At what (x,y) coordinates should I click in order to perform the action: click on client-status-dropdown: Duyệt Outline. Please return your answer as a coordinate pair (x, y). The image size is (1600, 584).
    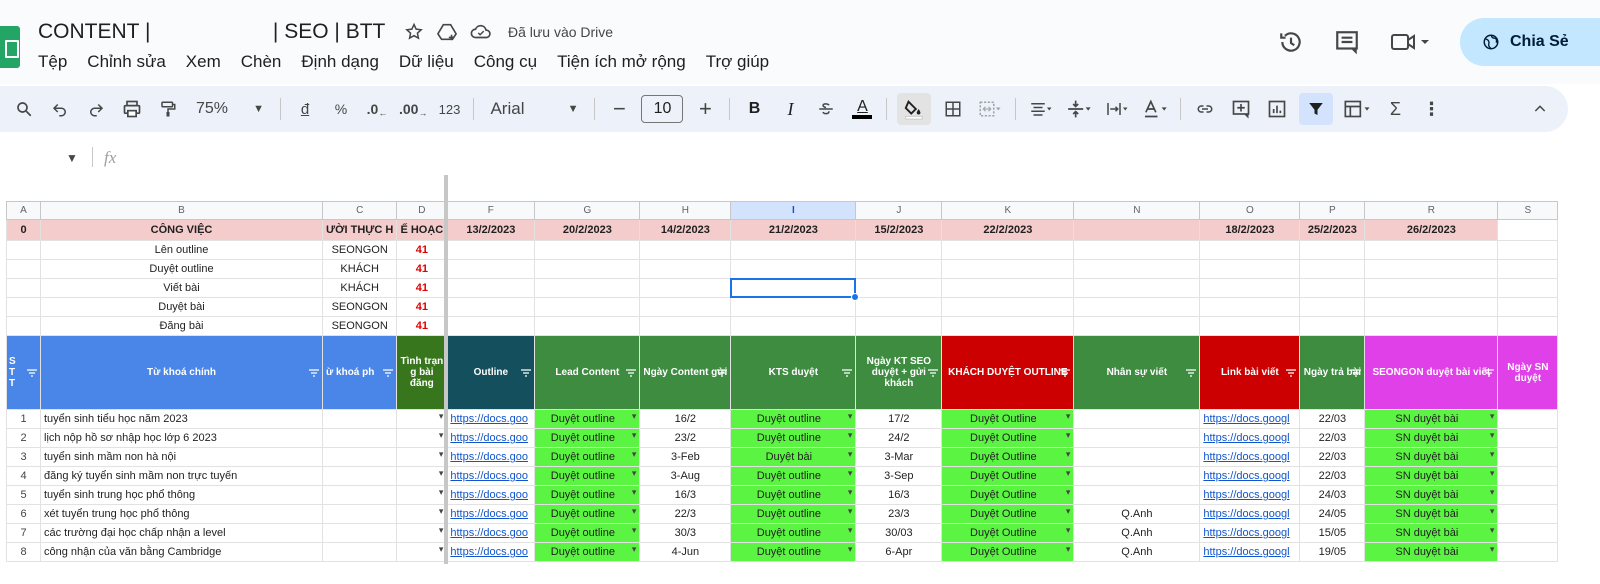
    Looking at the image, I should click on (1008, 495).